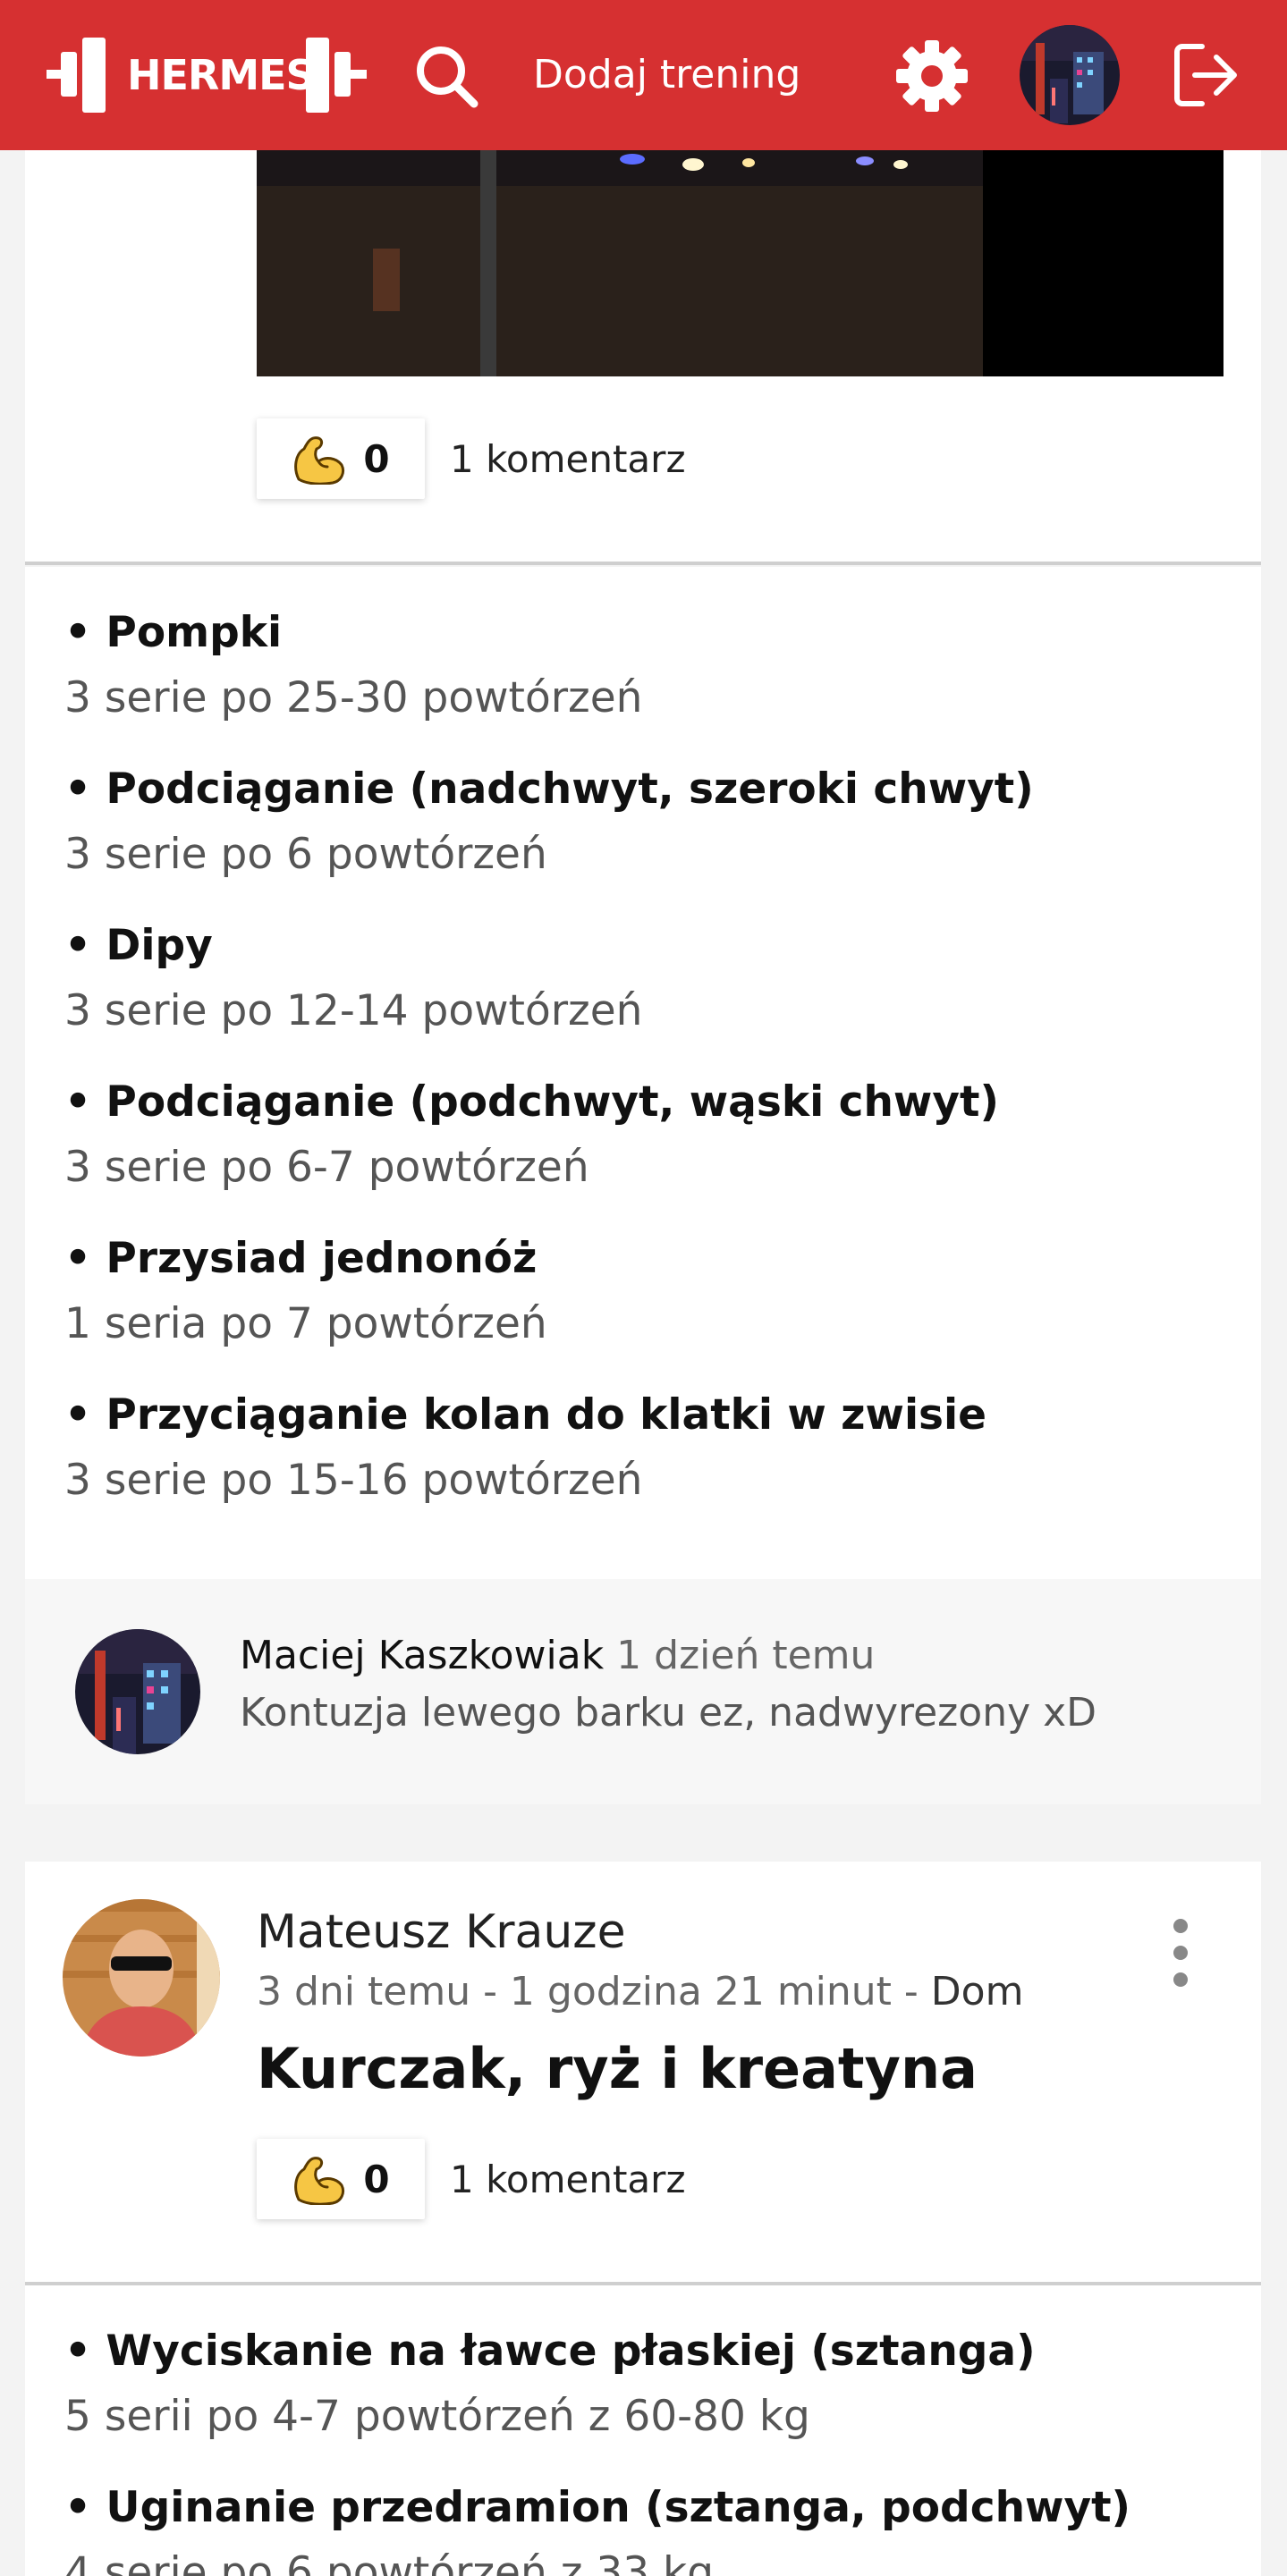 The image size is (1287, 2576). Describe the element at coordinates (301, 1258) in the screenshot. I see `exercise-name: • Przysiad jednonóż` at that location.